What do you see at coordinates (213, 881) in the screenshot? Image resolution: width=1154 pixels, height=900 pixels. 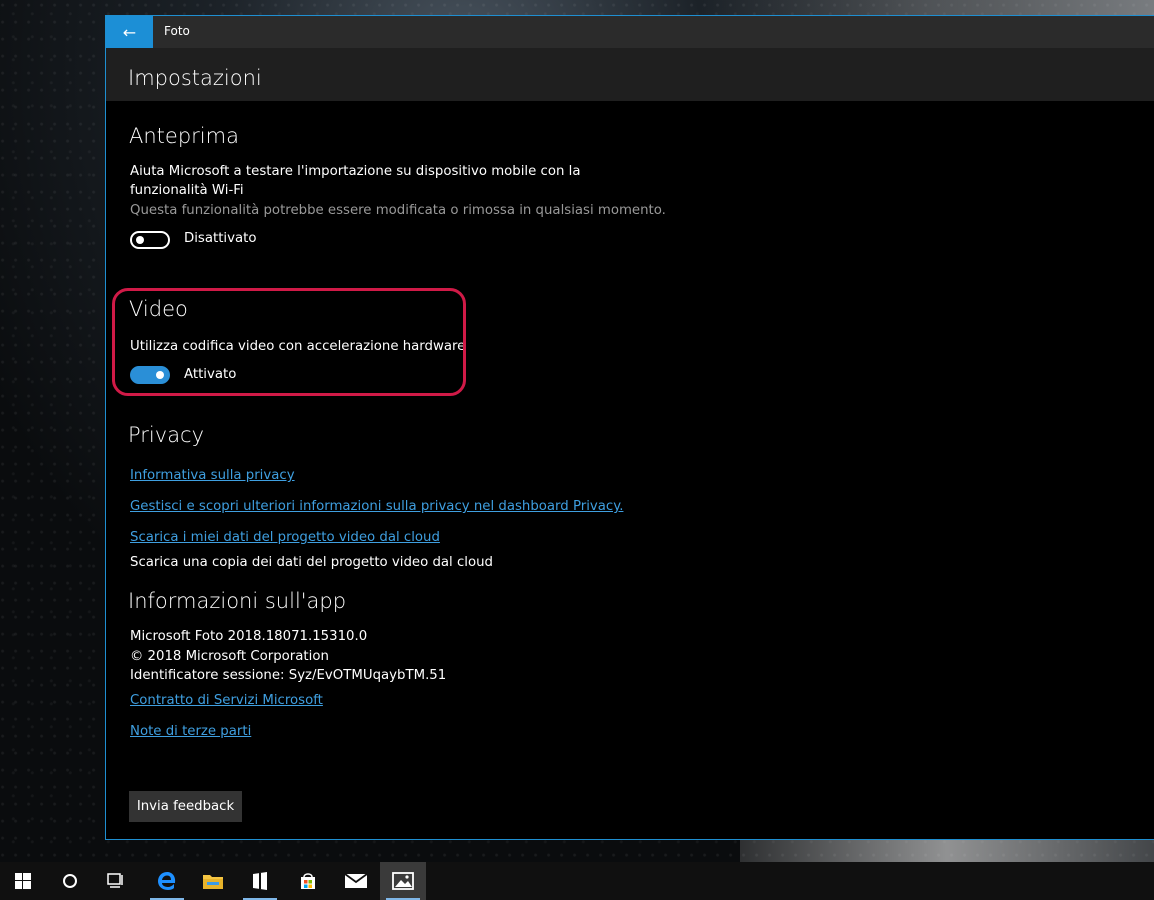 I see `file-explorer-icon` at bounding box center [213, 881].